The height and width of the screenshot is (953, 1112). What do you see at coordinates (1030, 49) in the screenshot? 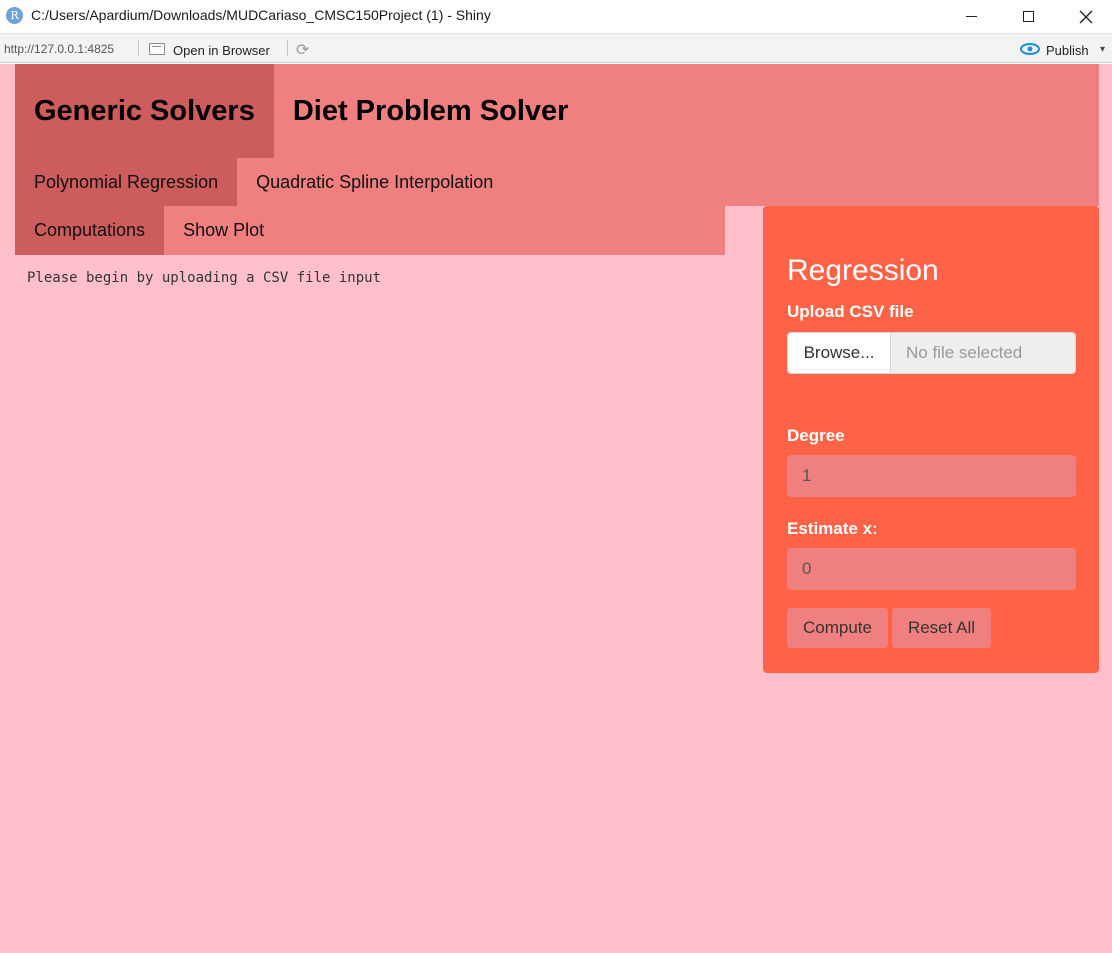
I see `publish-icon` at bounding box center [1030, 49].